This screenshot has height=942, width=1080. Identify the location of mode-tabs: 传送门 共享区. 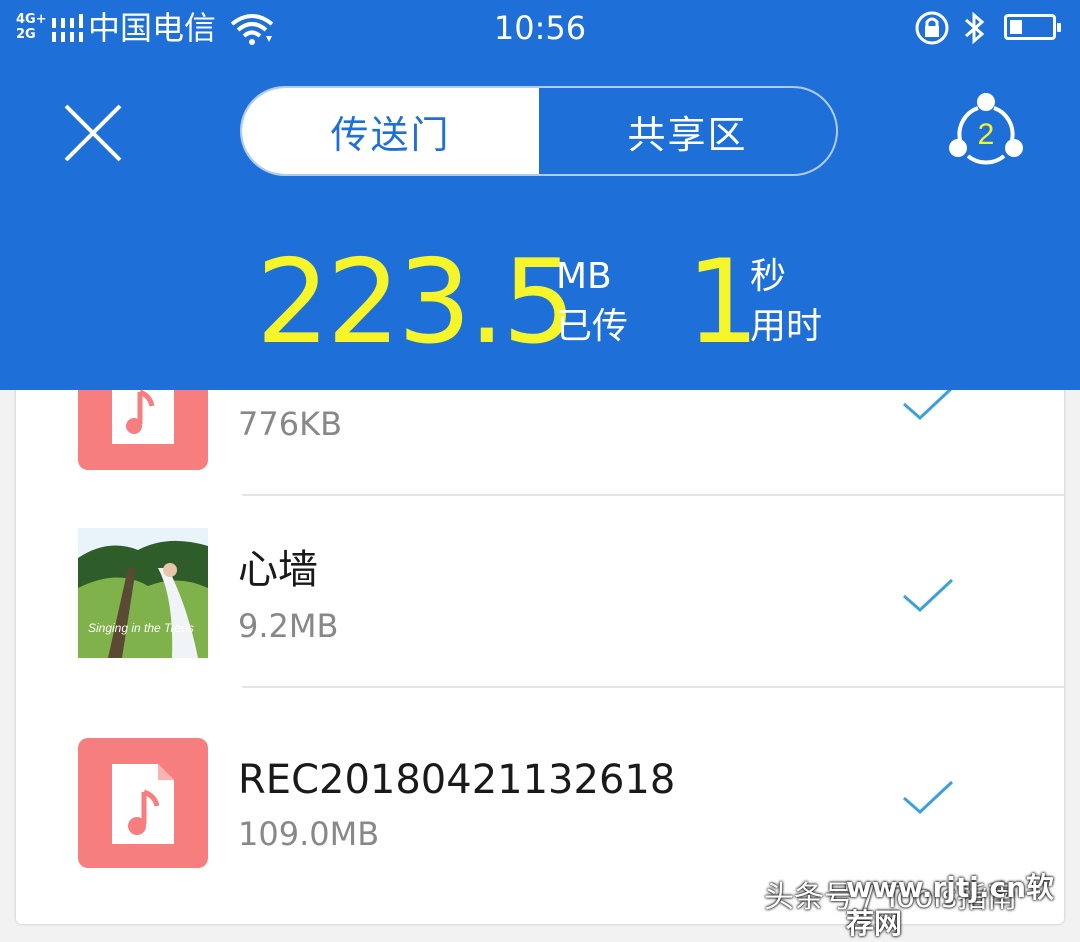
(539, 131).